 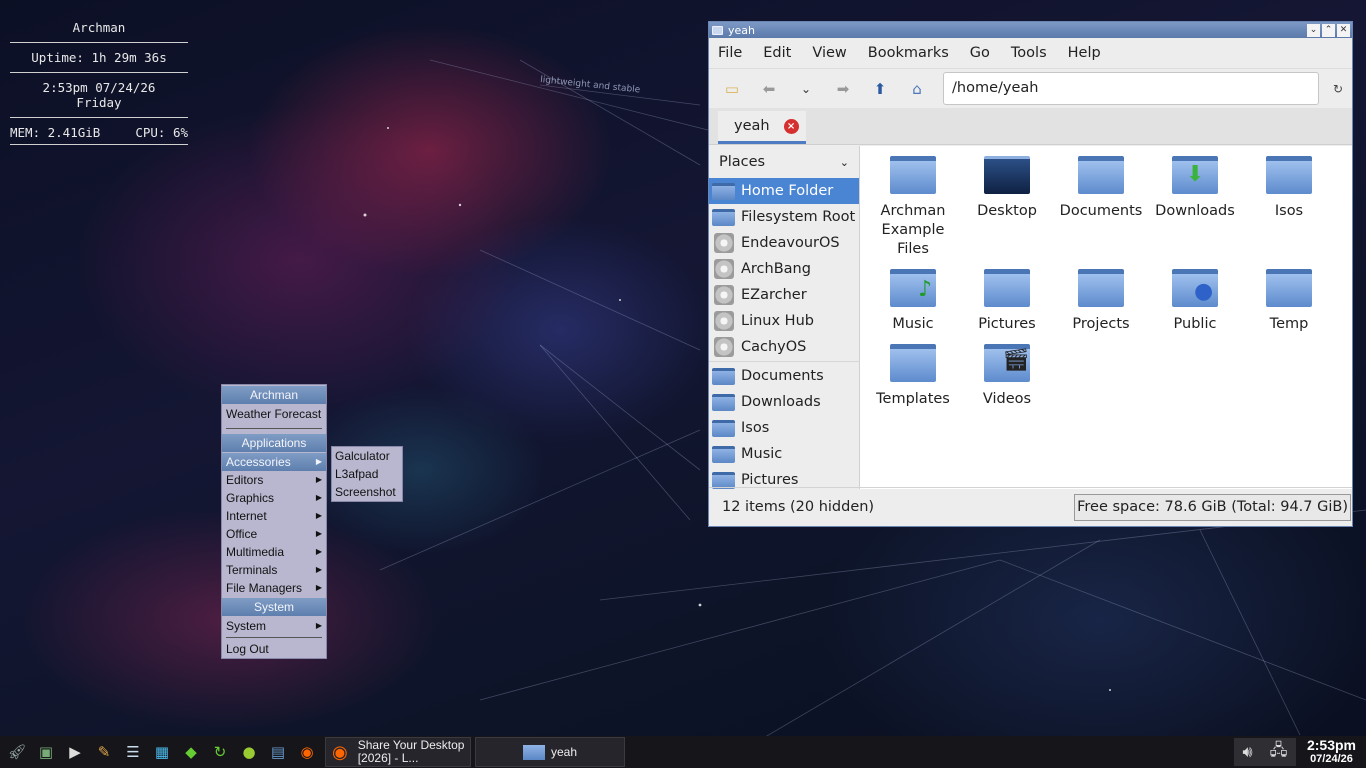 What do you see at coordinates (133, 752) in the screenshot?
I see `text-editor-icon: ☰` at bounding box center [133, 752].